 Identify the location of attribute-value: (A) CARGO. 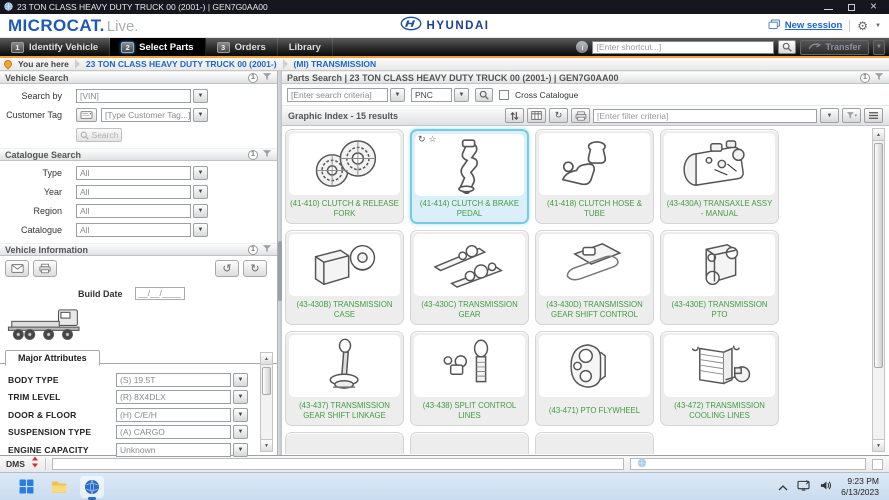
(173, 432).